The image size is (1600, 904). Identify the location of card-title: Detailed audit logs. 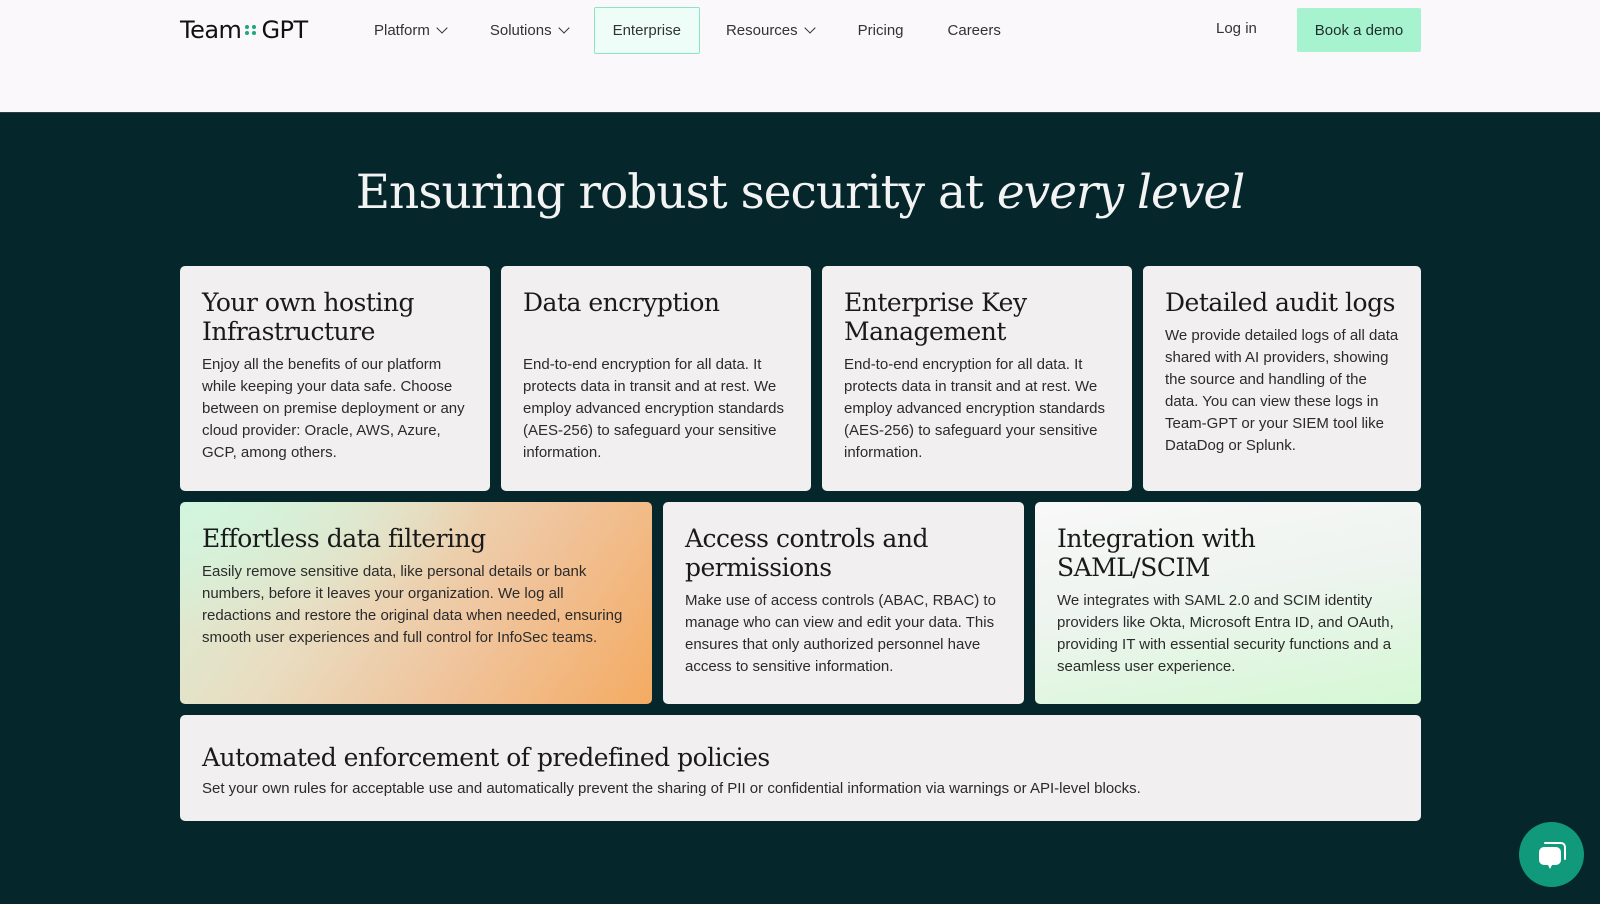
(1280, 302).